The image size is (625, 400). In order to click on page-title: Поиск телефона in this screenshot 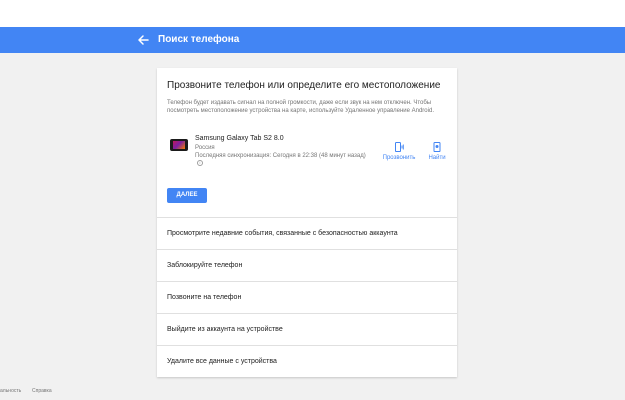, I will do `click(199, 39)`.